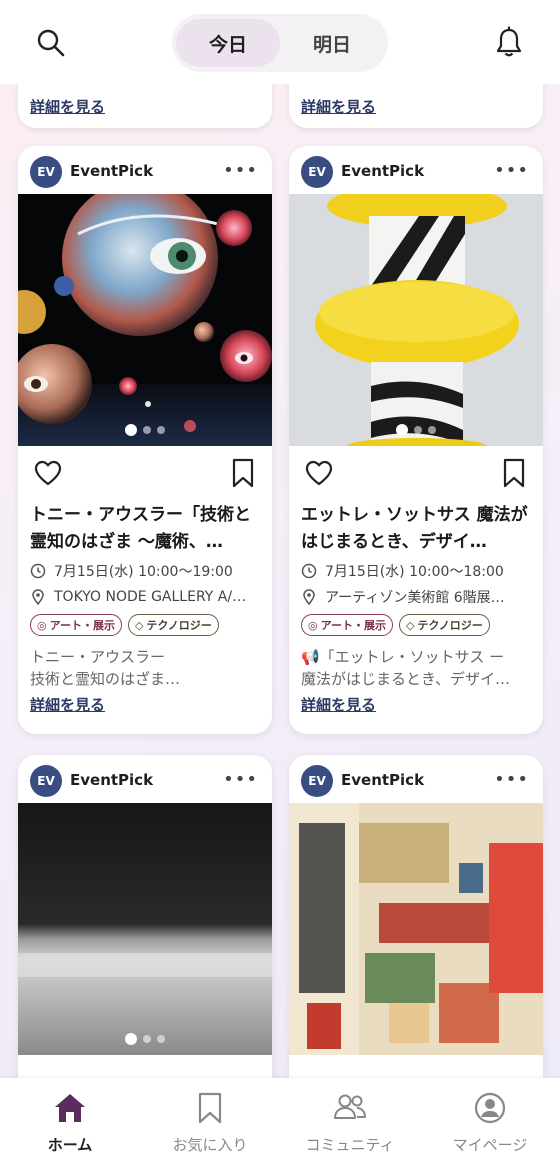 The width and height of the screenshot is (560, 1159). Describe the element at coordinates (350, 1106) in the screenshot. I see `people-icon` at that location.